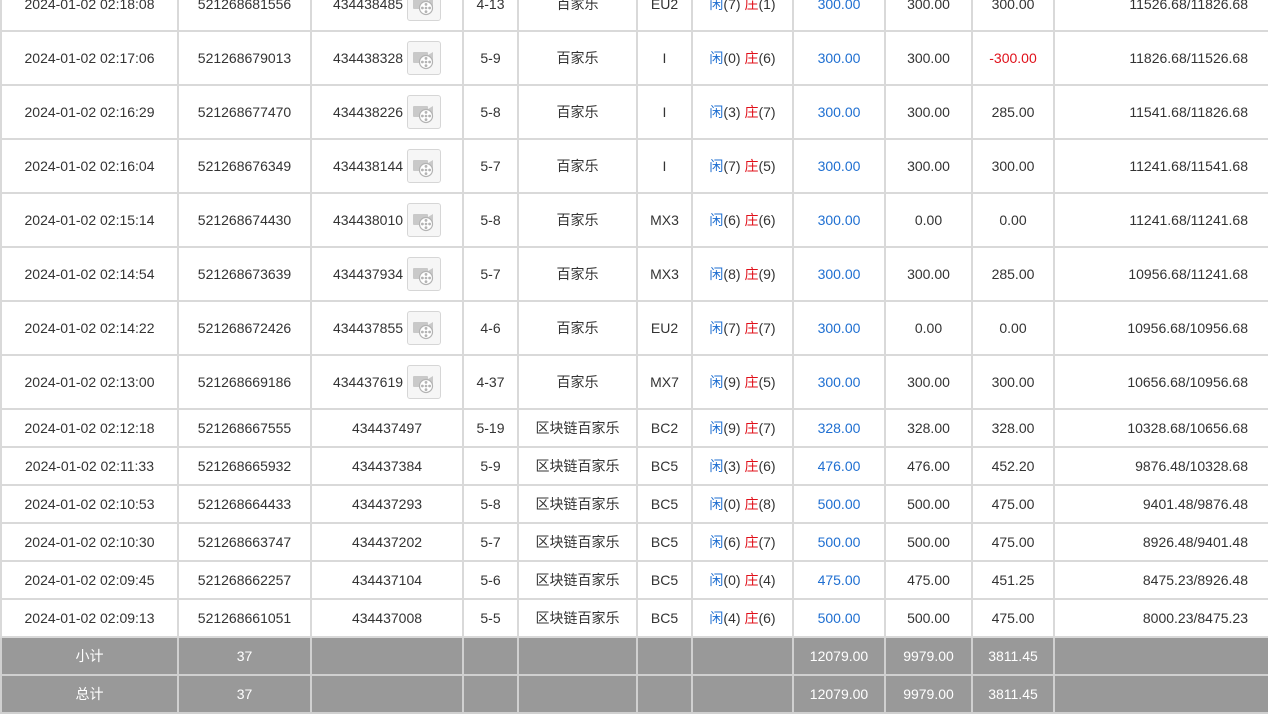 Image resolution: width=1268 pixels, height=714 pixels. What do you see at coordinates (1013, 58) in the screenshot?
I see `payout-cell: -300.00` at bounding box center [1013, 58].